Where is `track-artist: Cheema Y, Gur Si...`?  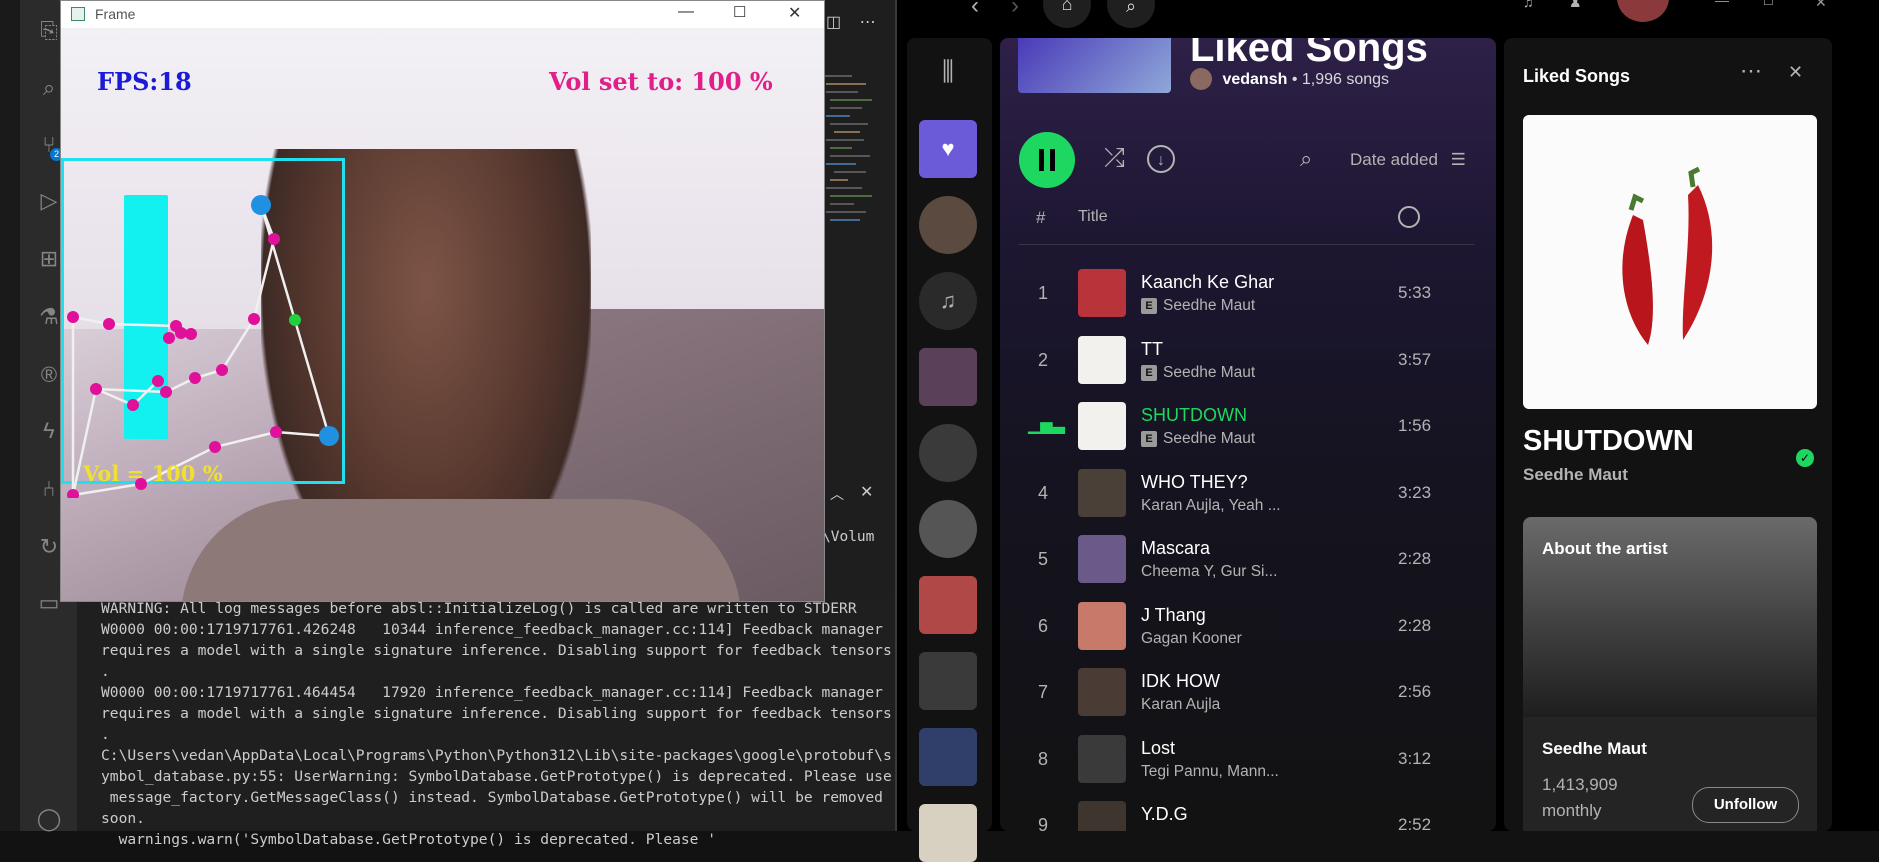
track-artist: Cheema Y, Gur Si... is located at coordinates (1209, 571).